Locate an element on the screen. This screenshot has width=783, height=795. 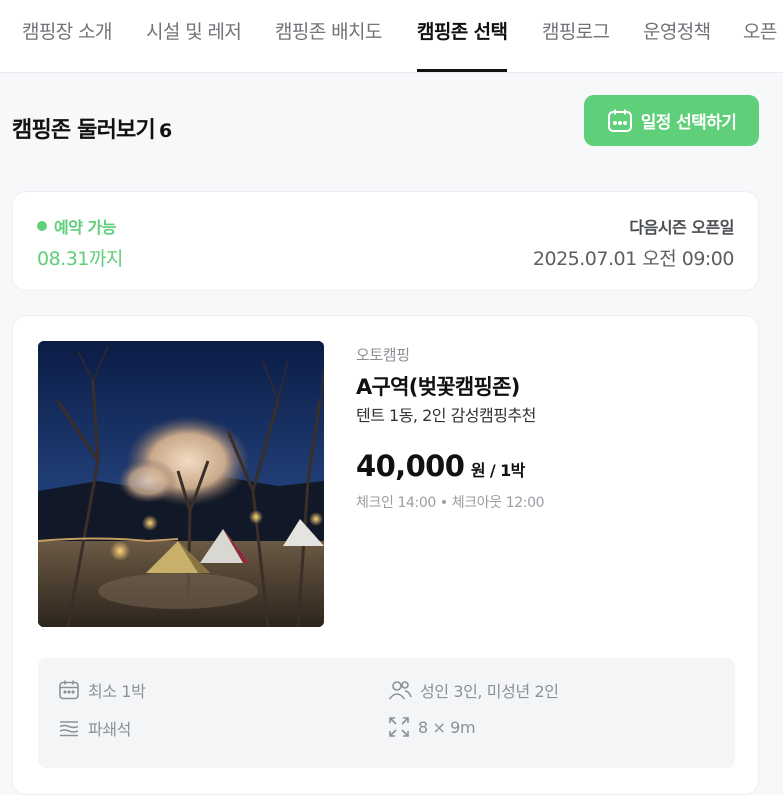
gravel-floor-icon is located at coordinates (69, 729).